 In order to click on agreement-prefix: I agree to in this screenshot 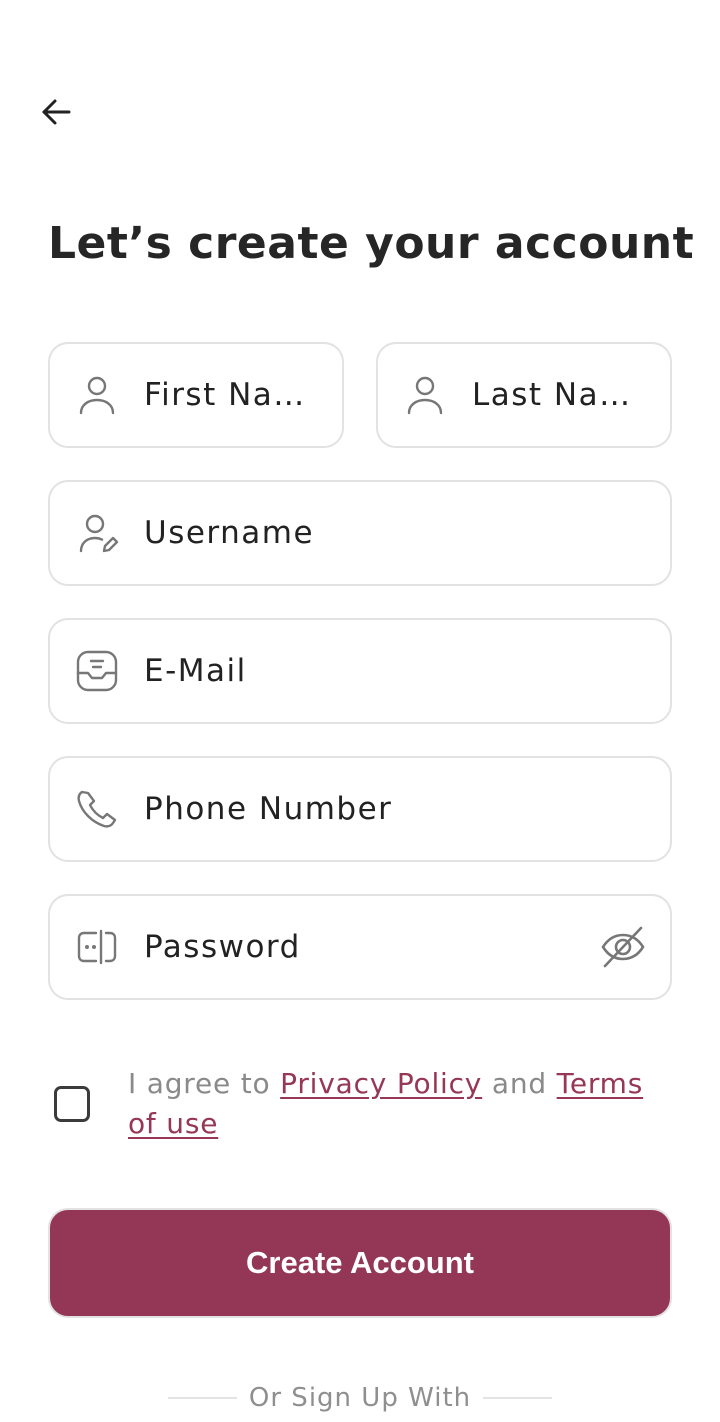, I will do `click(204, 1083)`.